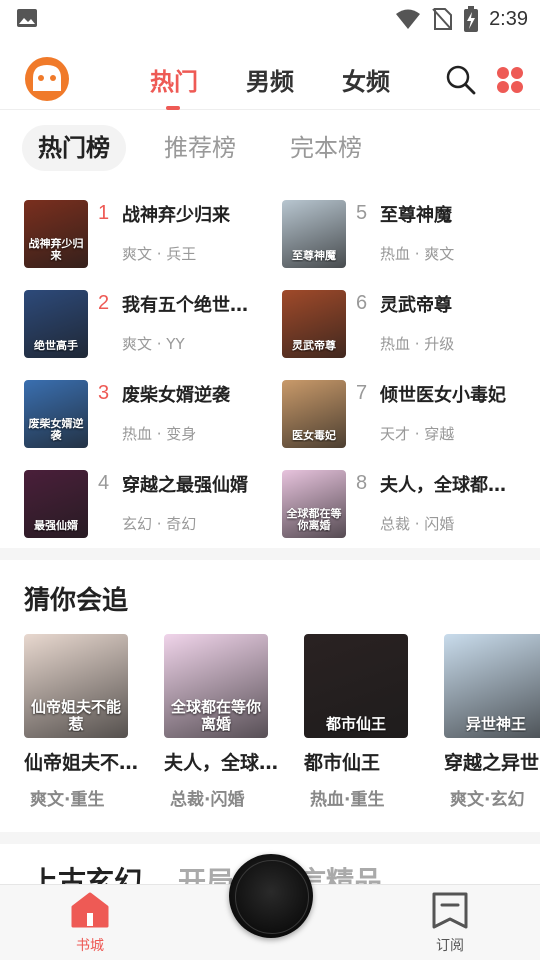 This screenshot has width=540, height=960. I want to click on book-cover: 至尊神魔, so click(314, 234).